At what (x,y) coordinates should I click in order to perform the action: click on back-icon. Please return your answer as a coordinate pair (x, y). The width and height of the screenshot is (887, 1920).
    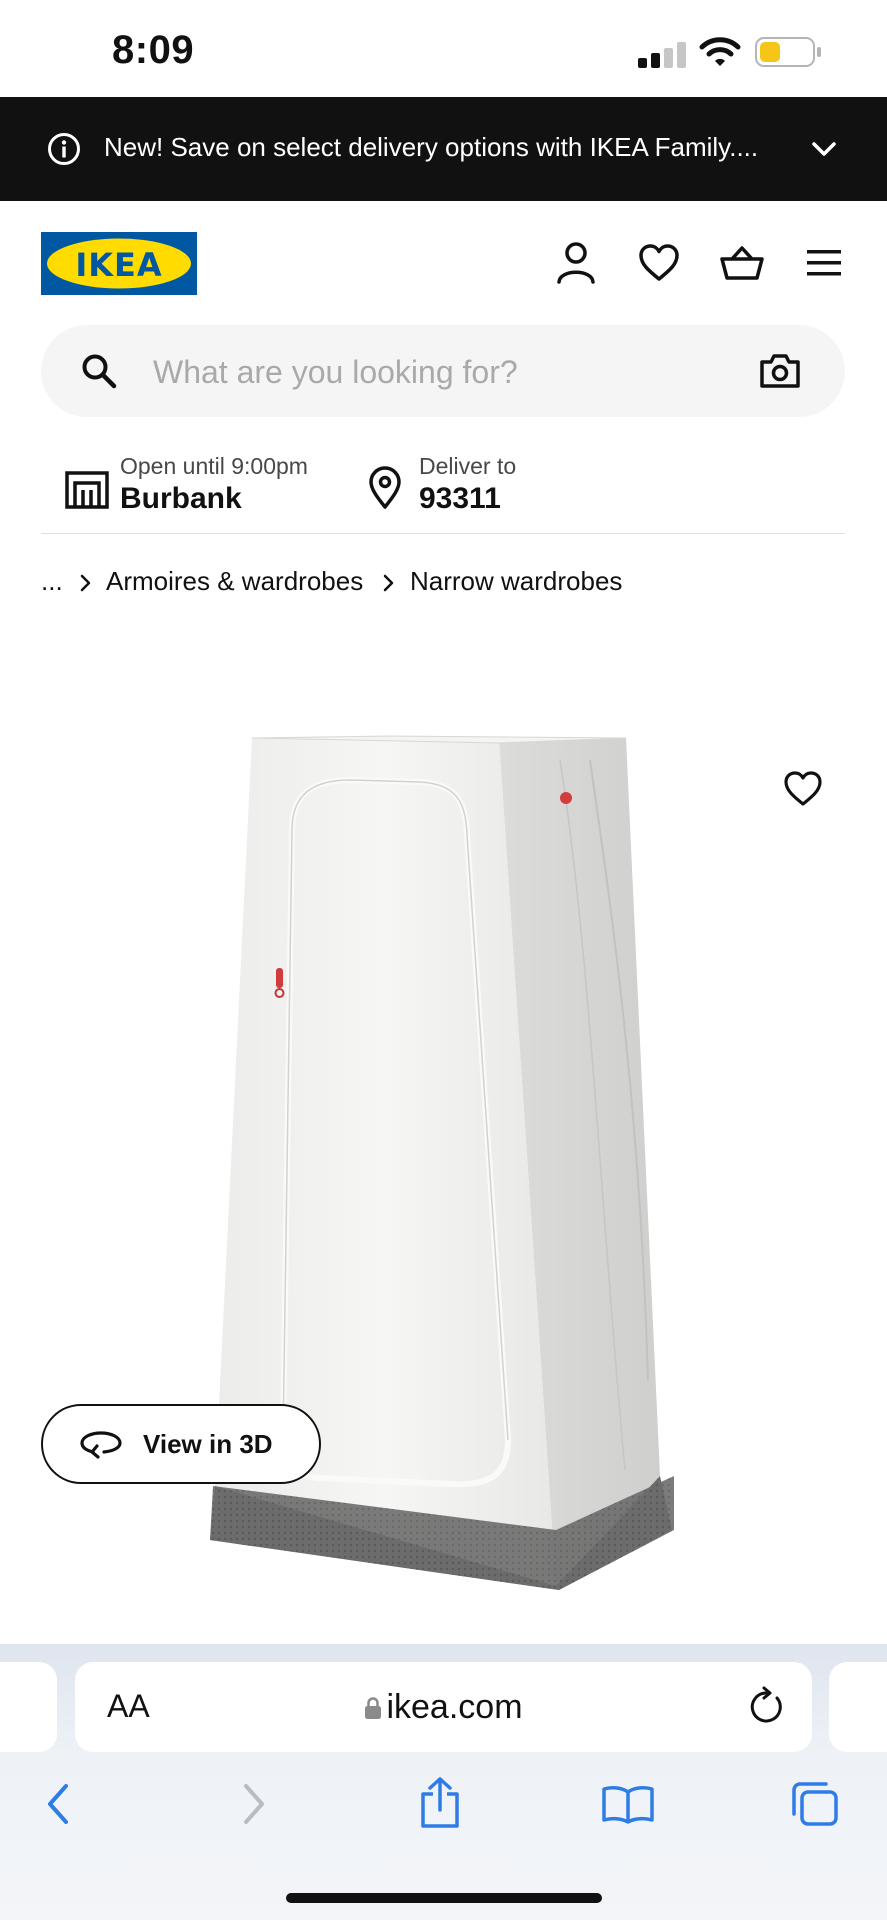
    Looking at the image, I should click on (59, 1804).